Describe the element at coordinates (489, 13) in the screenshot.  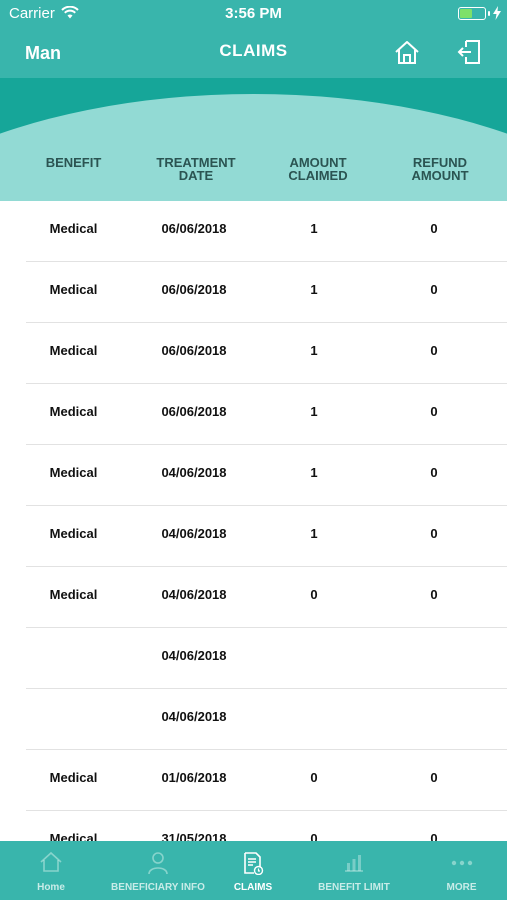
I see `battery-tip` at that location.